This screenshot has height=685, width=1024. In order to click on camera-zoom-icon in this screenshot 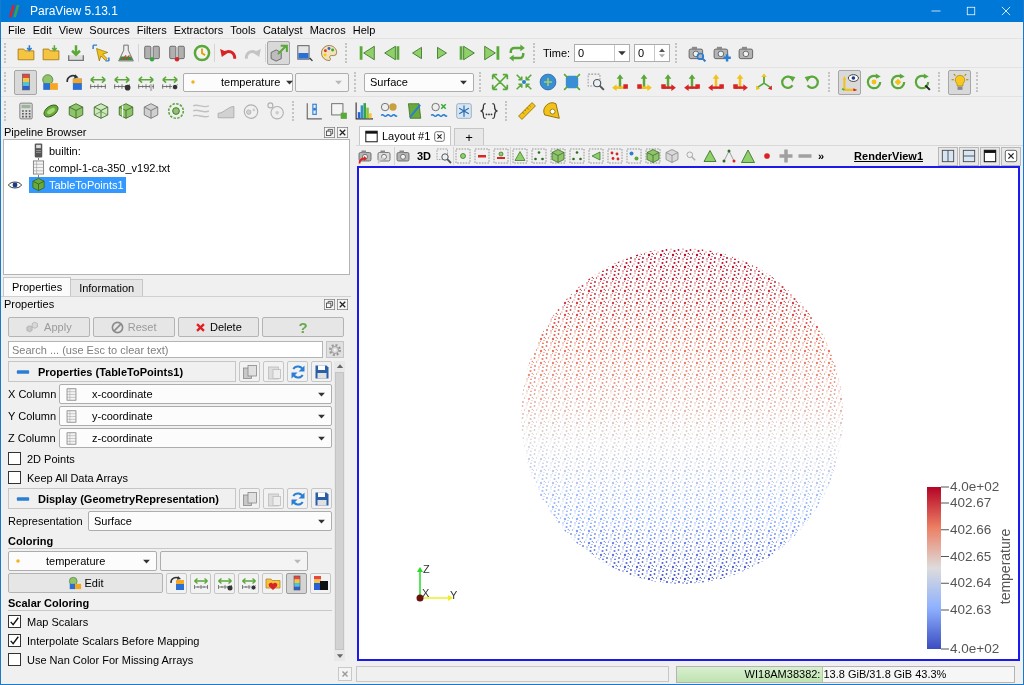, I will do `click(696, 53)`.